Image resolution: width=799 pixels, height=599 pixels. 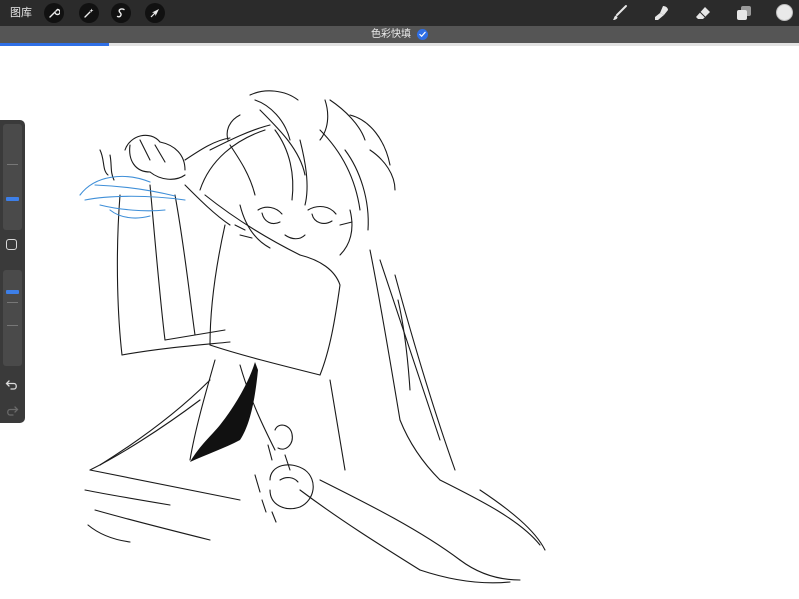 What do you see at coordinates (661, 13) in the screenshot?
I see `smudge-icon` at bounding box center [661, 13].